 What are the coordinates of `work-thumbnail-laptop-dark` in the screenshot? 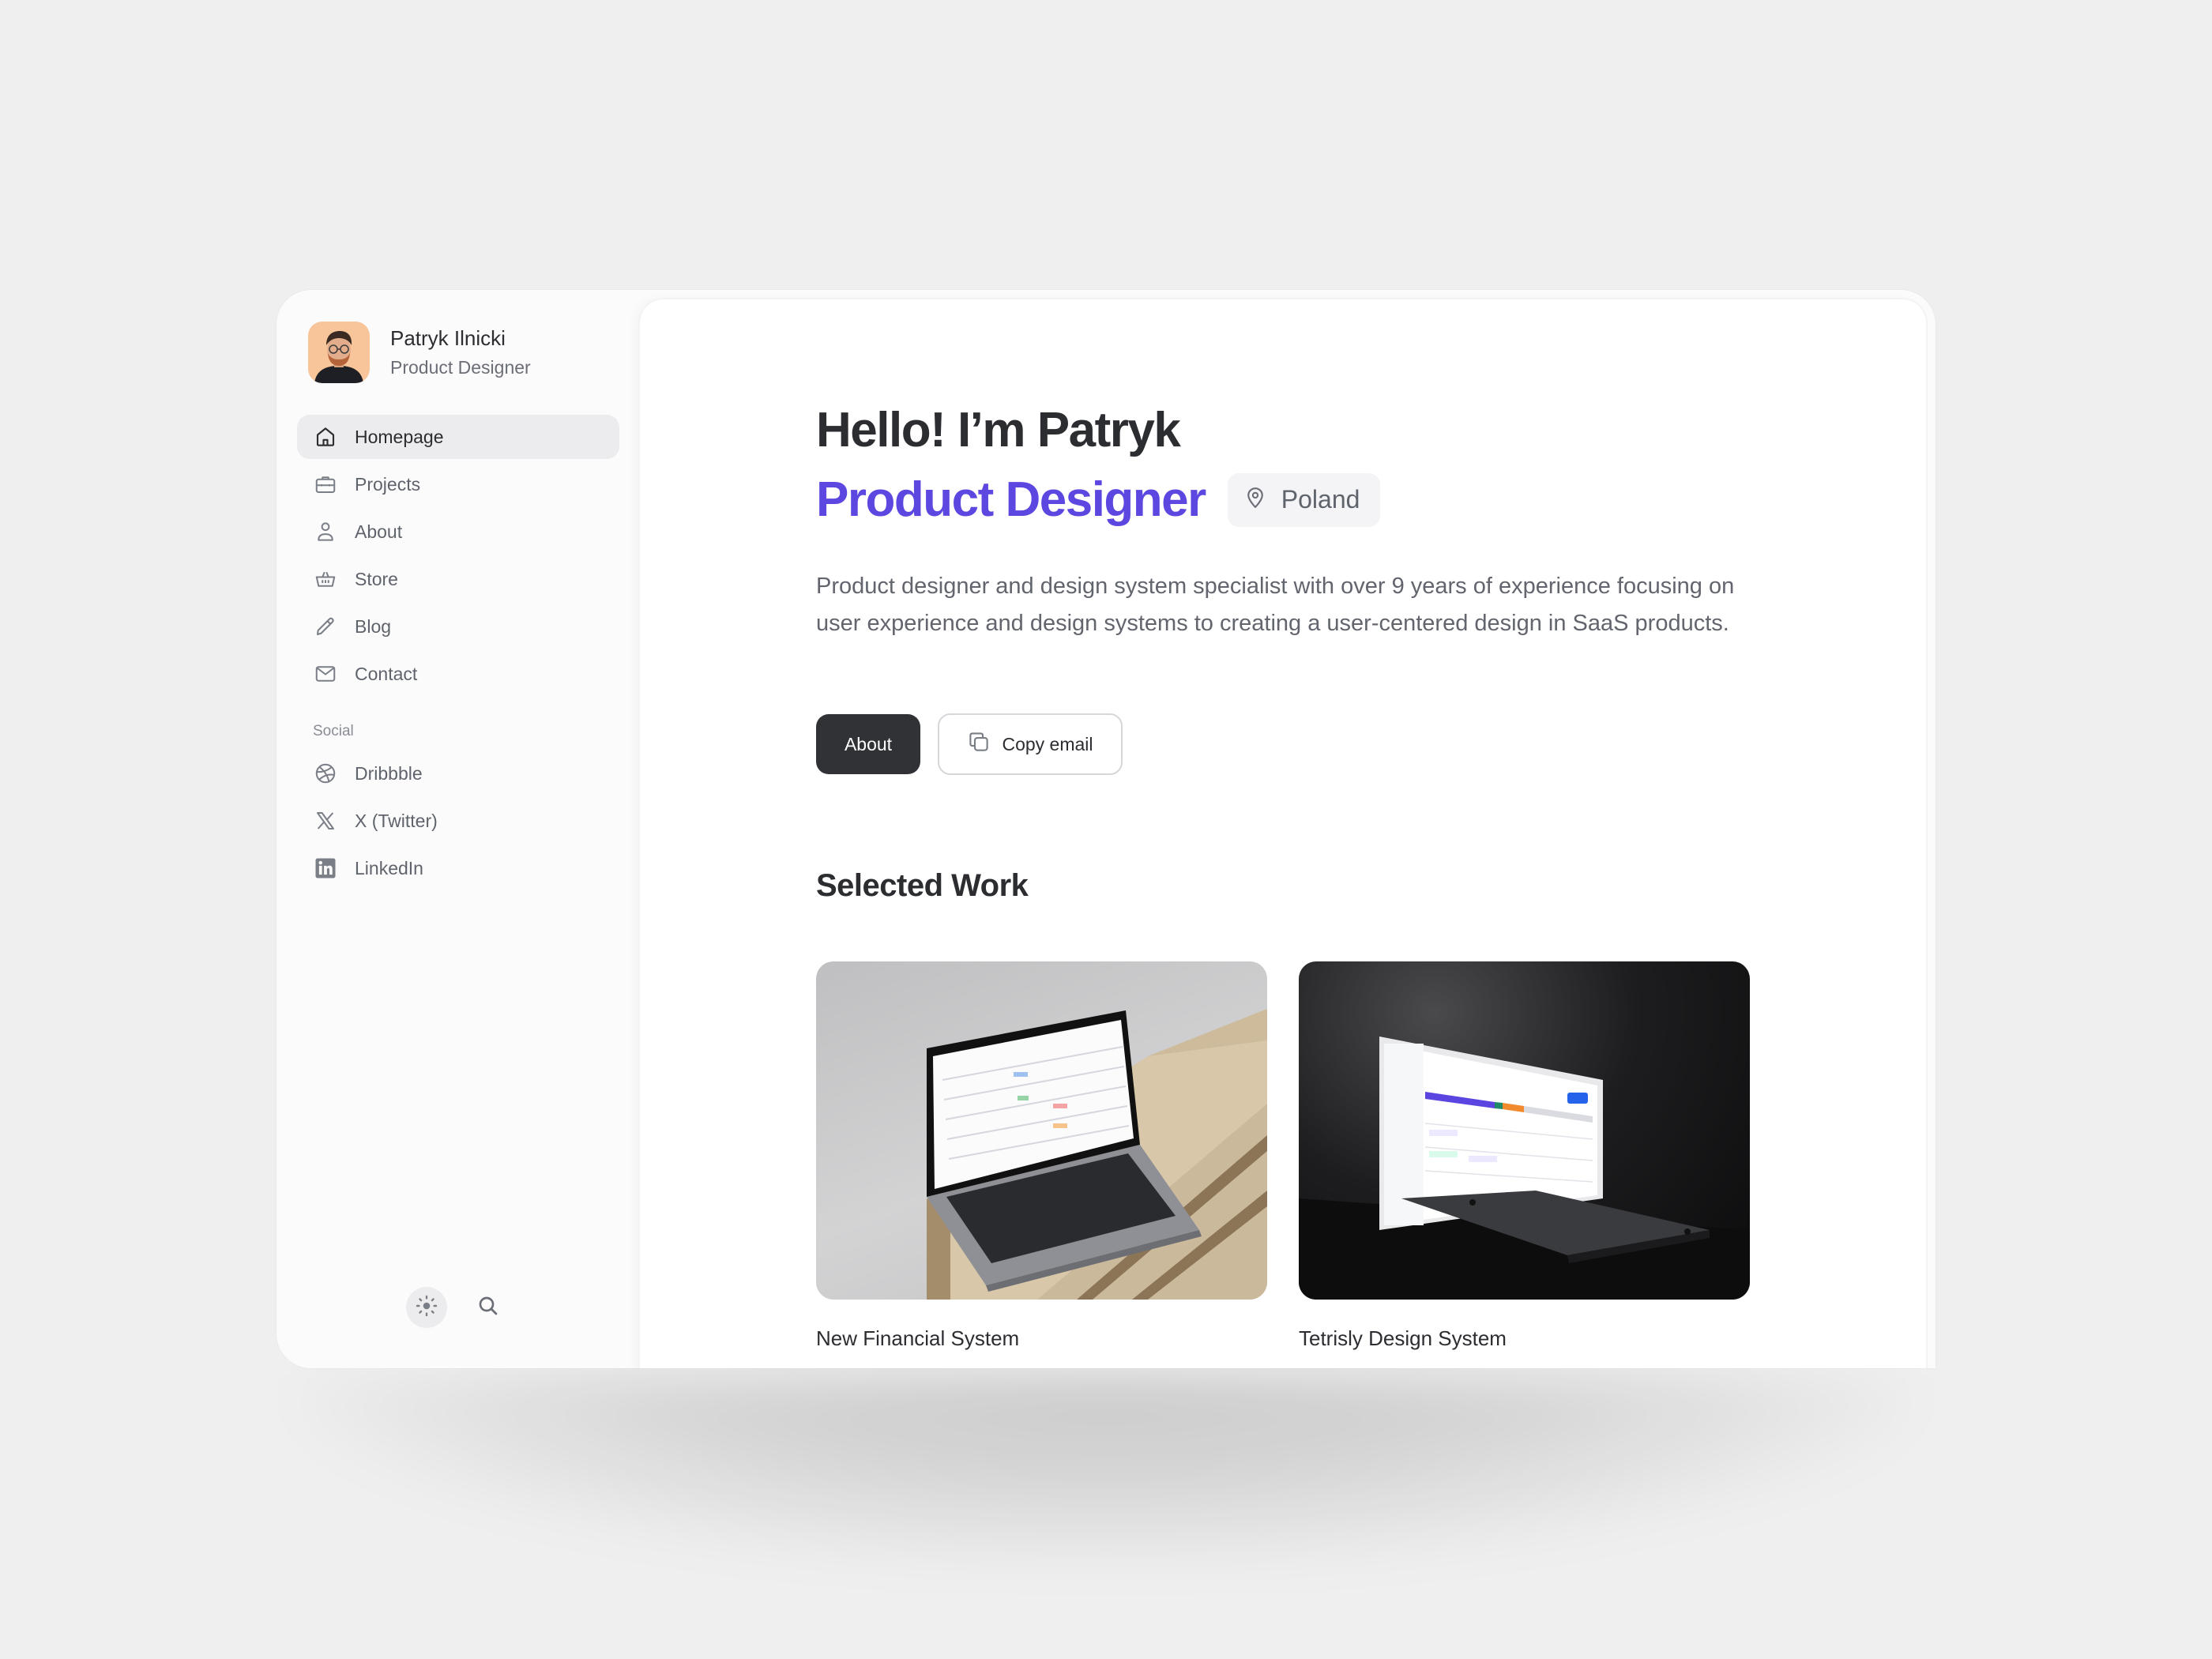 It's located at (1525, 1131).